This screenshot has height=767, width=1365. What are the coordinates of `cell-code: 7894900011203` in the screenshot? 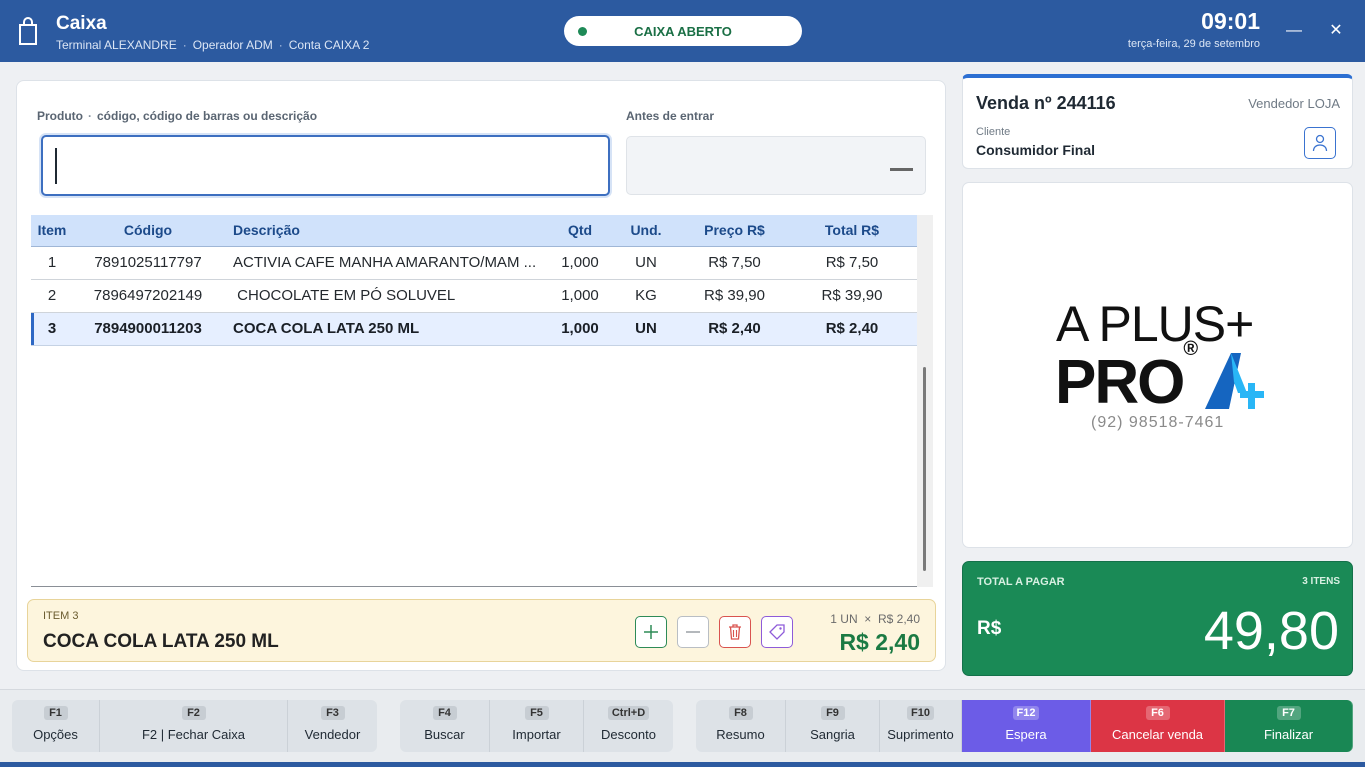 It's located at (148, 329).